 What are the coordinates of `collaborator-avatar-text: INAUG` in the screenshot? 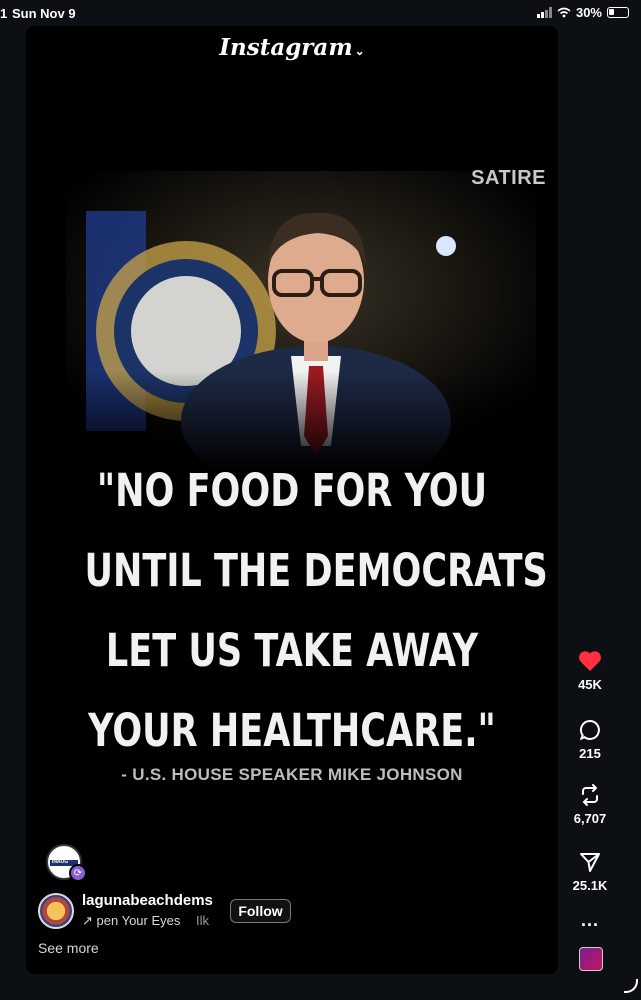 It's located at (60, 862).